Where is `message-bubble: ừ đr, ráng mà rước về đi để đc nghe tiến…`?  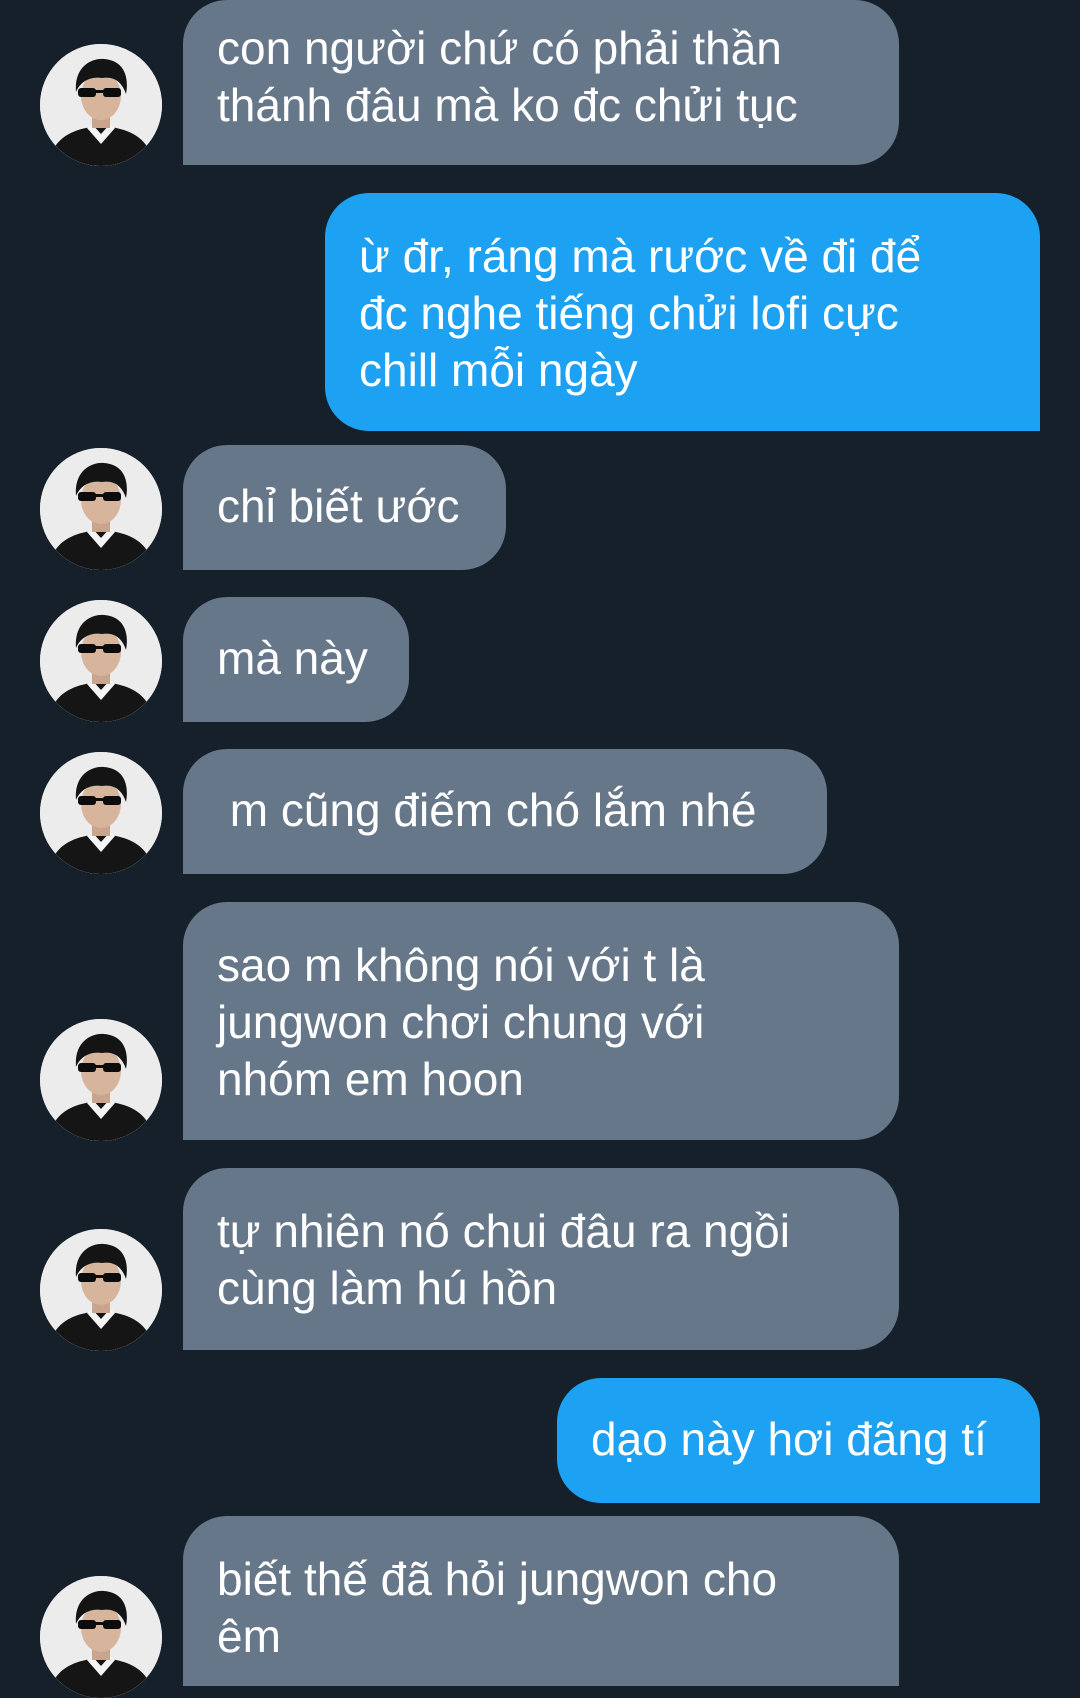
message-bubble: ừ đr, ráng mà rước về đi để đc nghe tiến… is located at coordinates (682, 312).